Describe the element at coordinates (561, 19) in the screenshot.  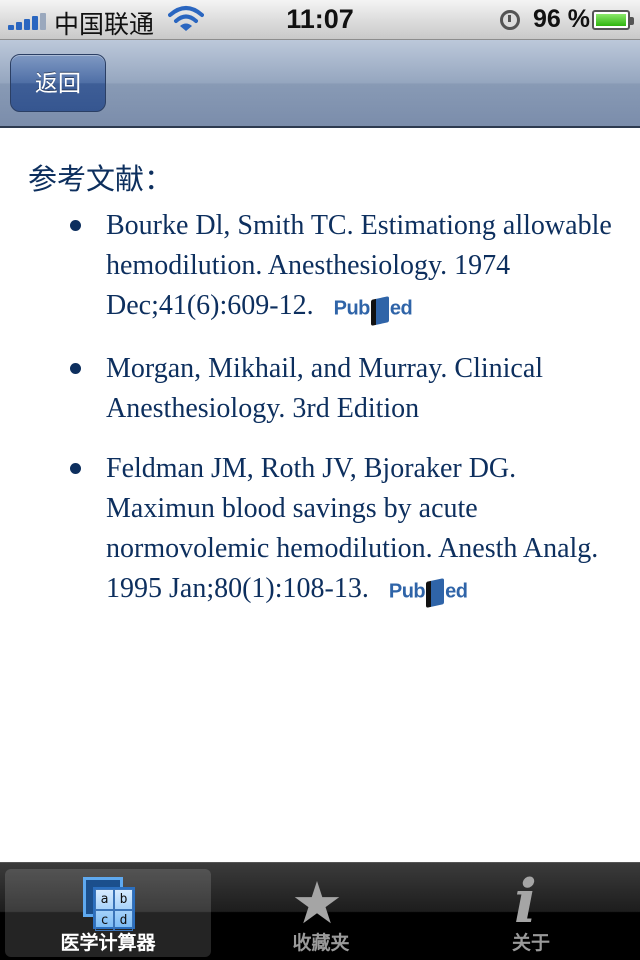
I see `battery-percent: 96 %` at that location.